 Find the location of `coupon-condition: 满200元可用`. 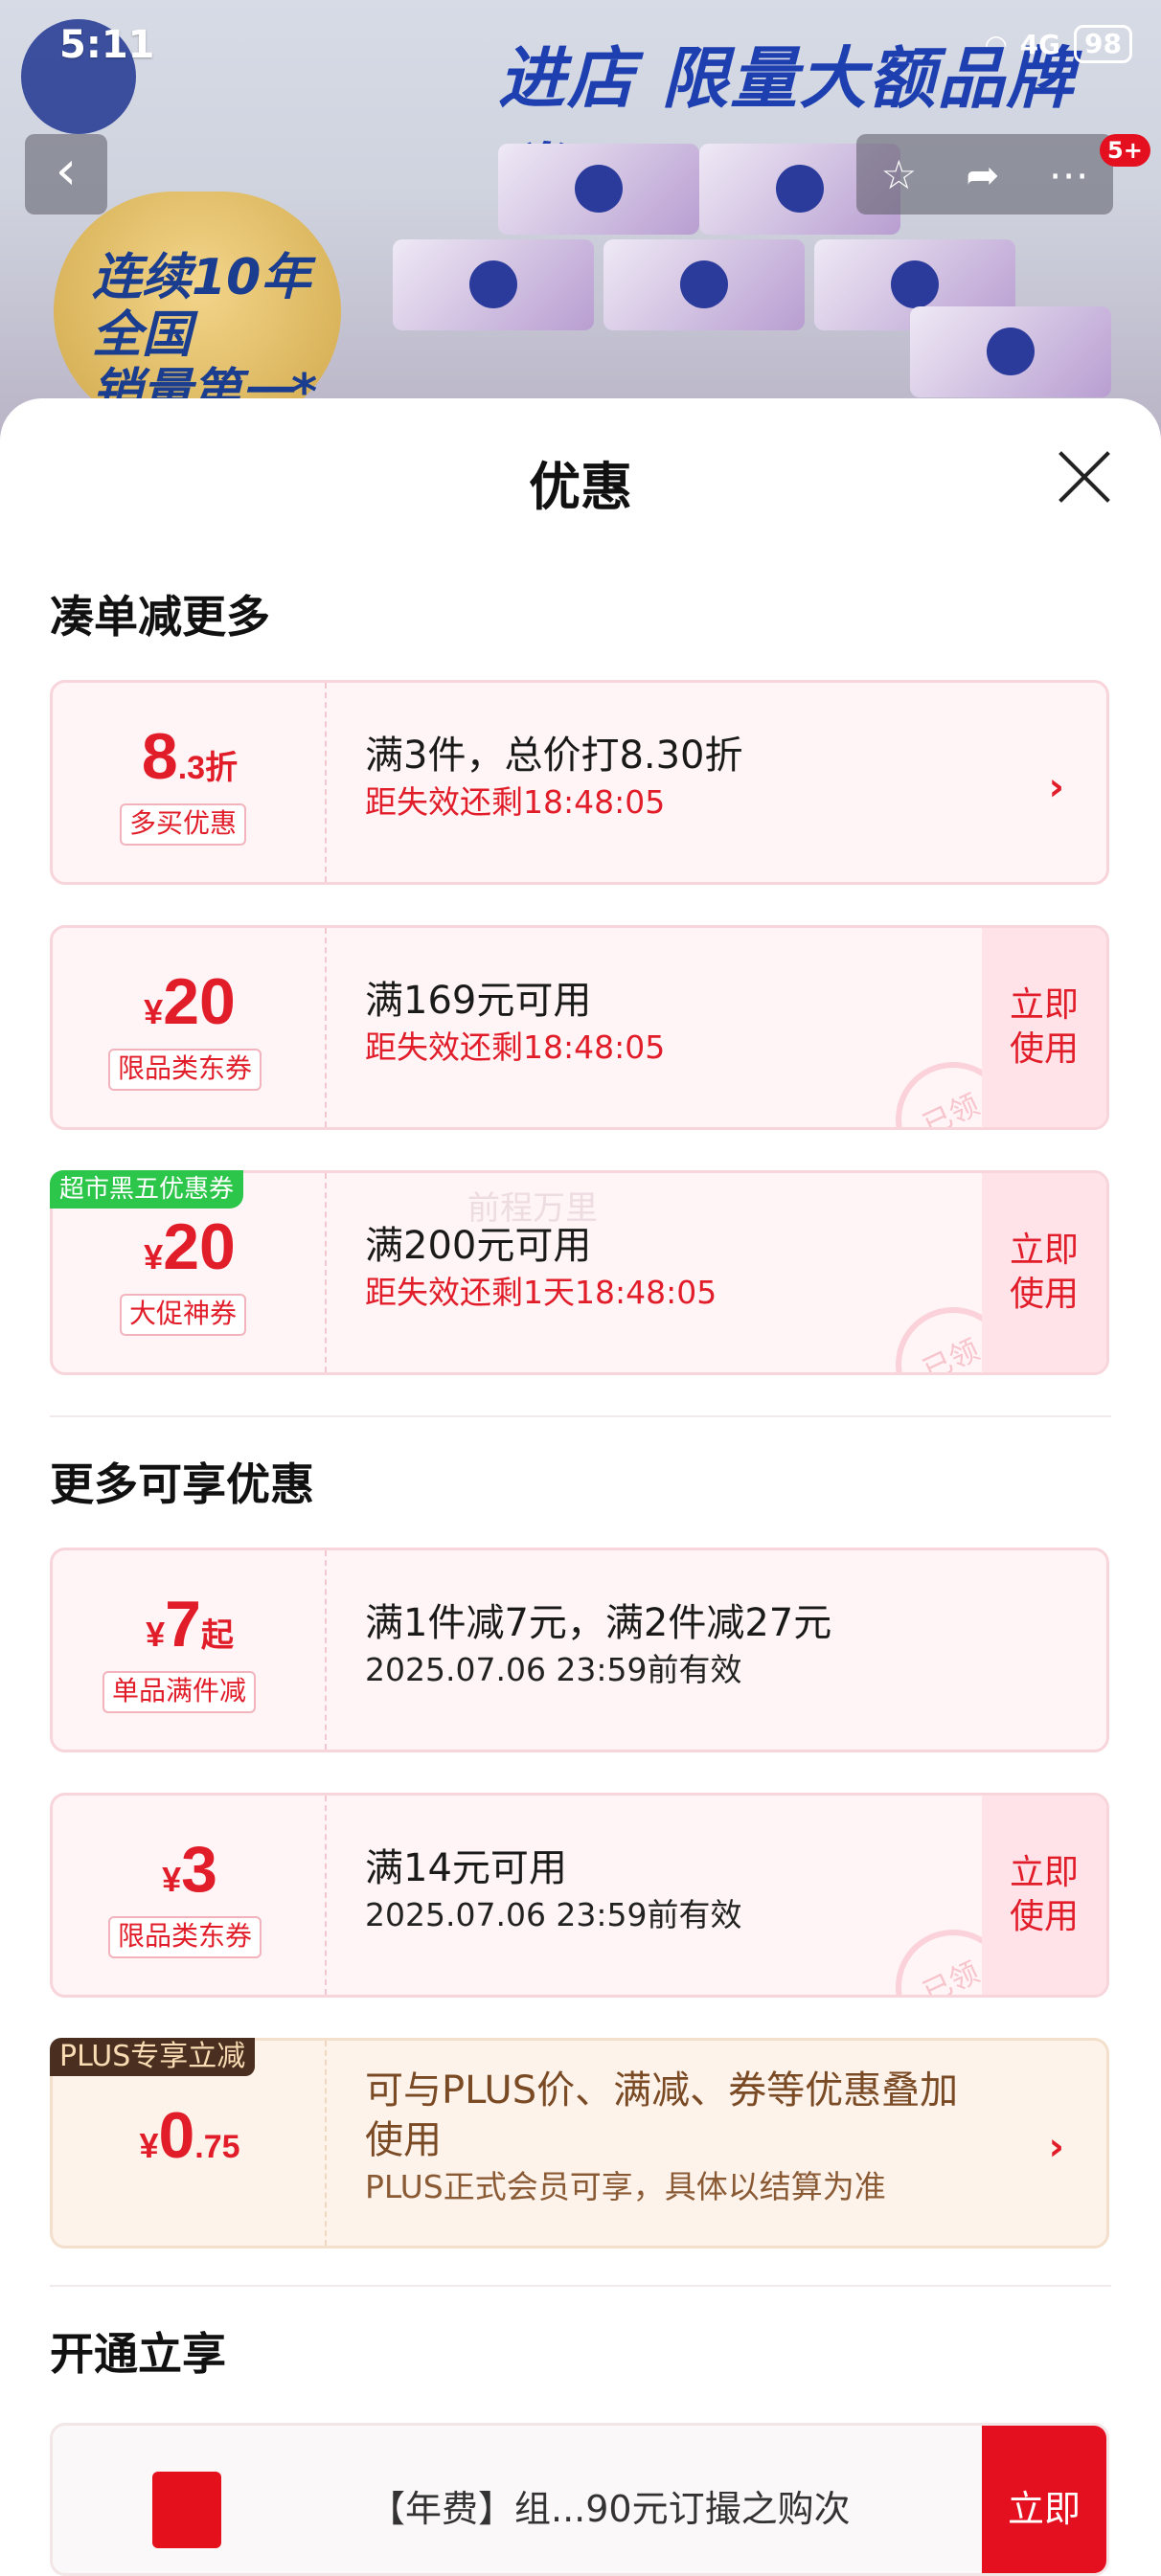

coupon-condition: 满200元可用 is located at coordinates (478, 1246).